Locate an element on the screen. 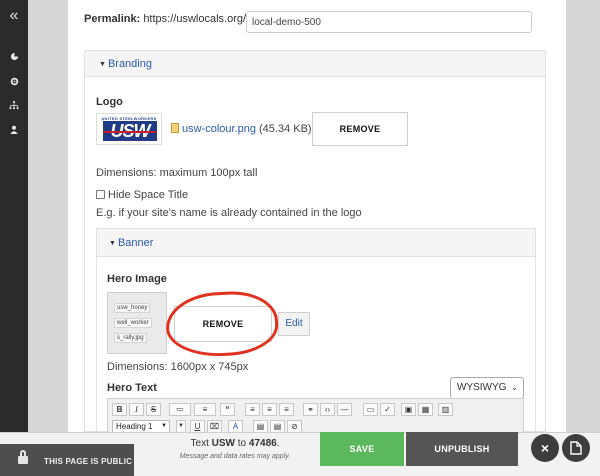  align-right-icon: ≡ is located at coordinates (286, 409).